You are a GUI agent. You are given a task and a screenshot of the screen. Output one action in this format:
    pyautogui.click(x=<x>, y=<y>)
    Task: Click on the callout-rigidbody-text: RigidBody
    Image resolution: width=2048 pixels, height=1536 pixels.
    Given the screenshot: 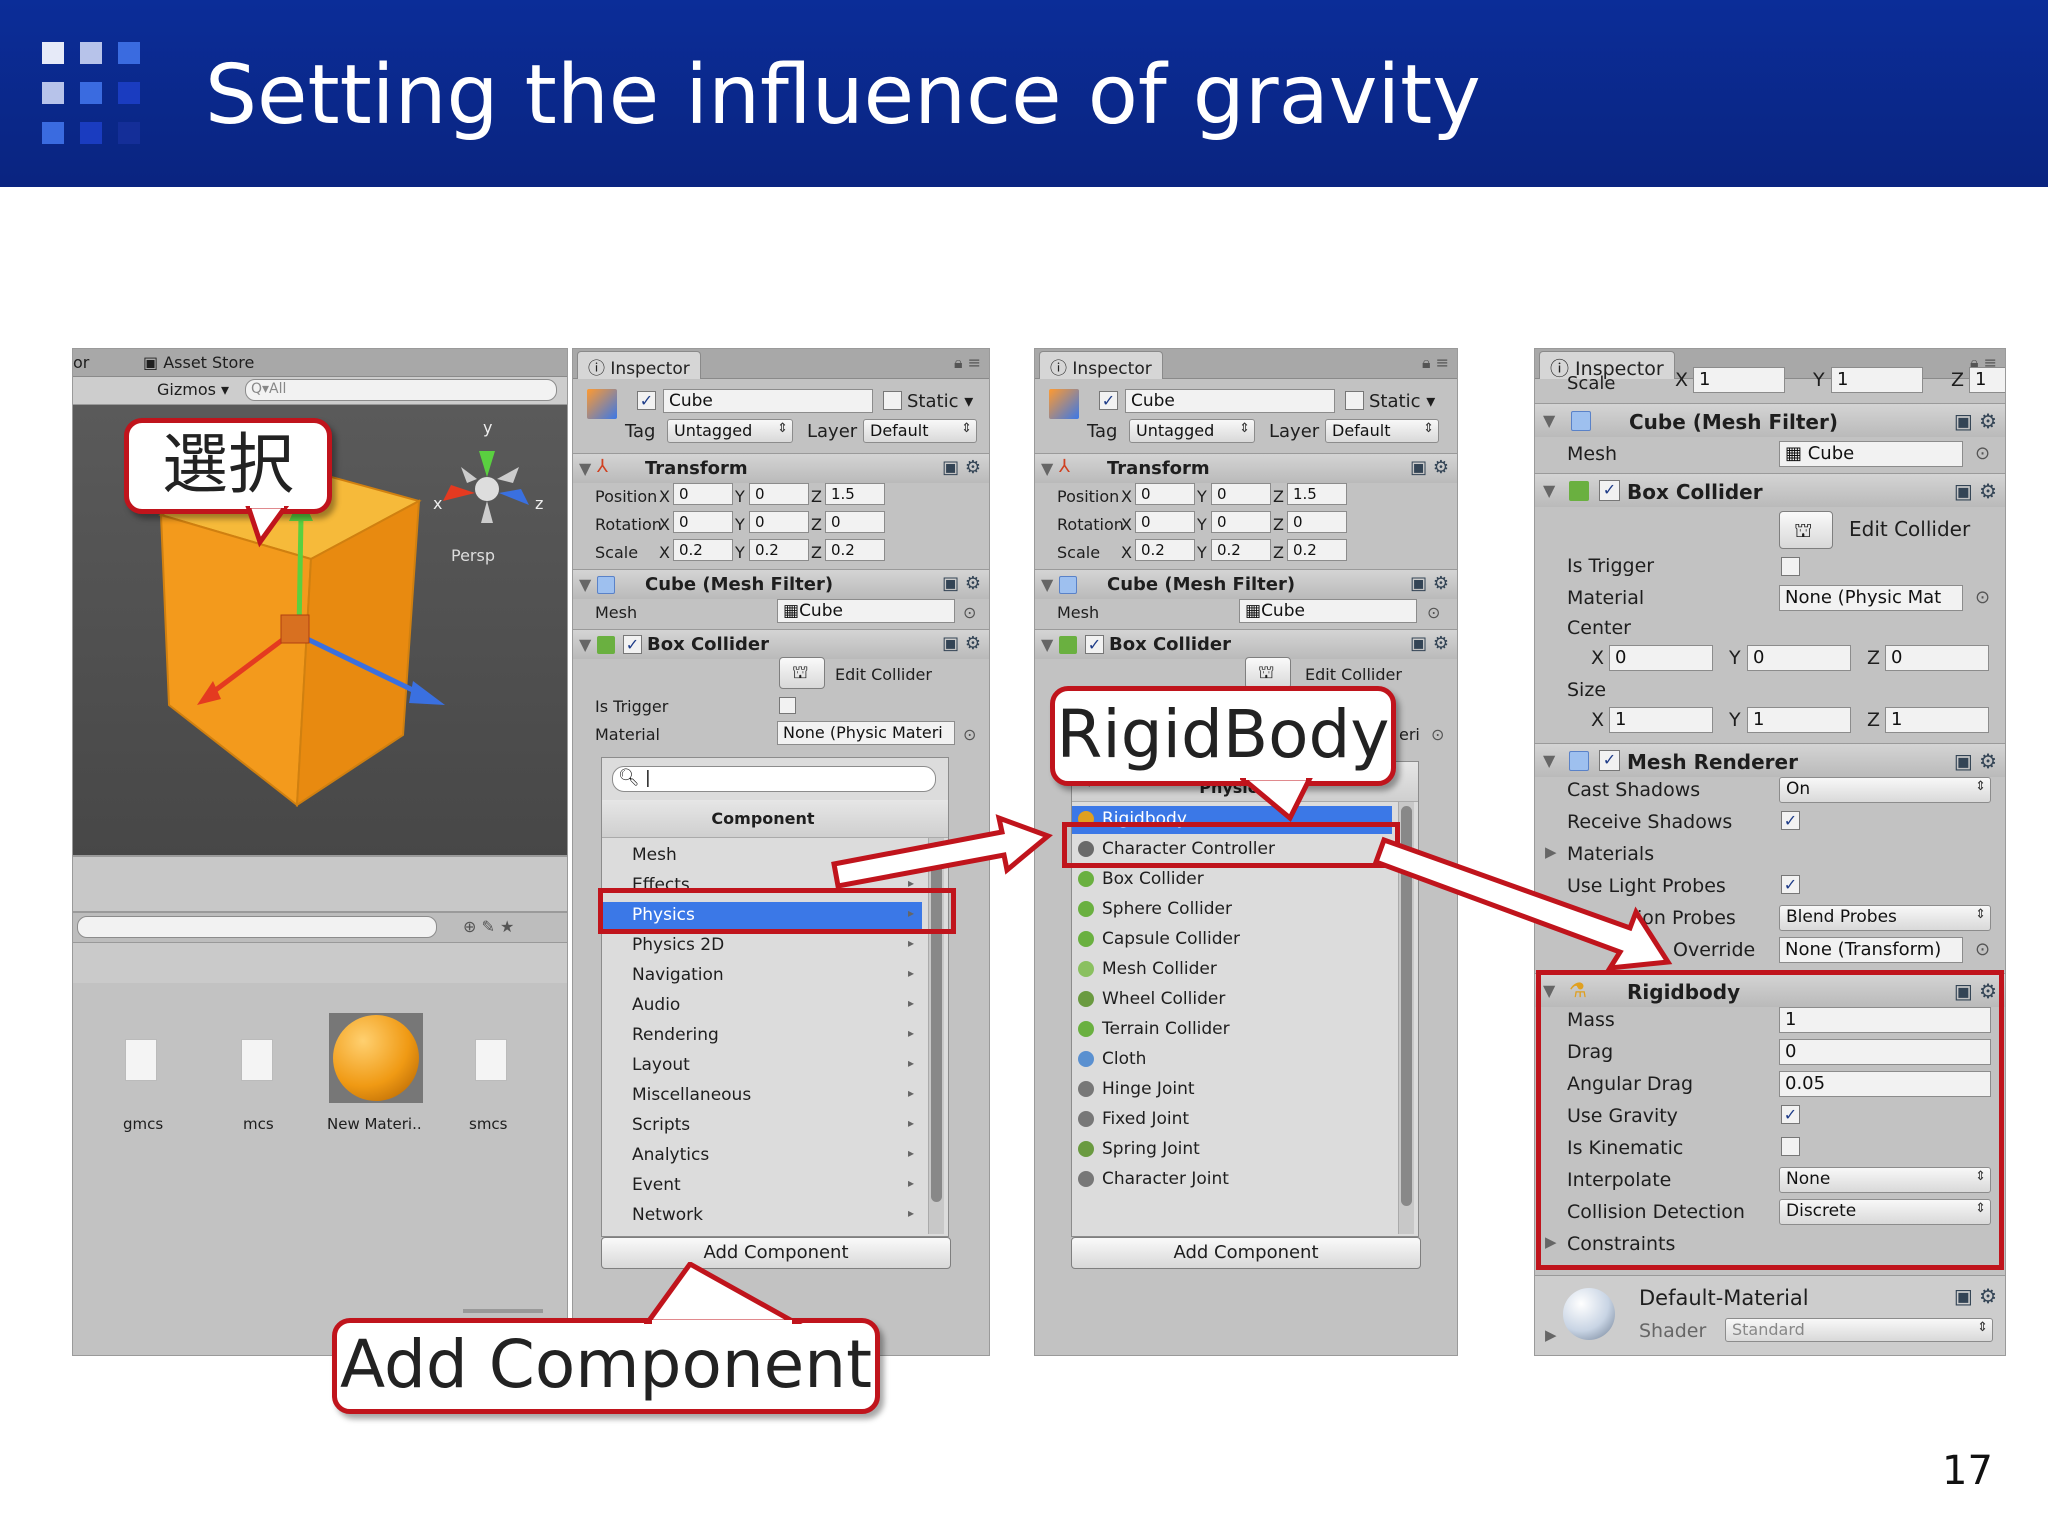 What is the action you would take?
    pyautogui.click(x=1223, y=734)
    